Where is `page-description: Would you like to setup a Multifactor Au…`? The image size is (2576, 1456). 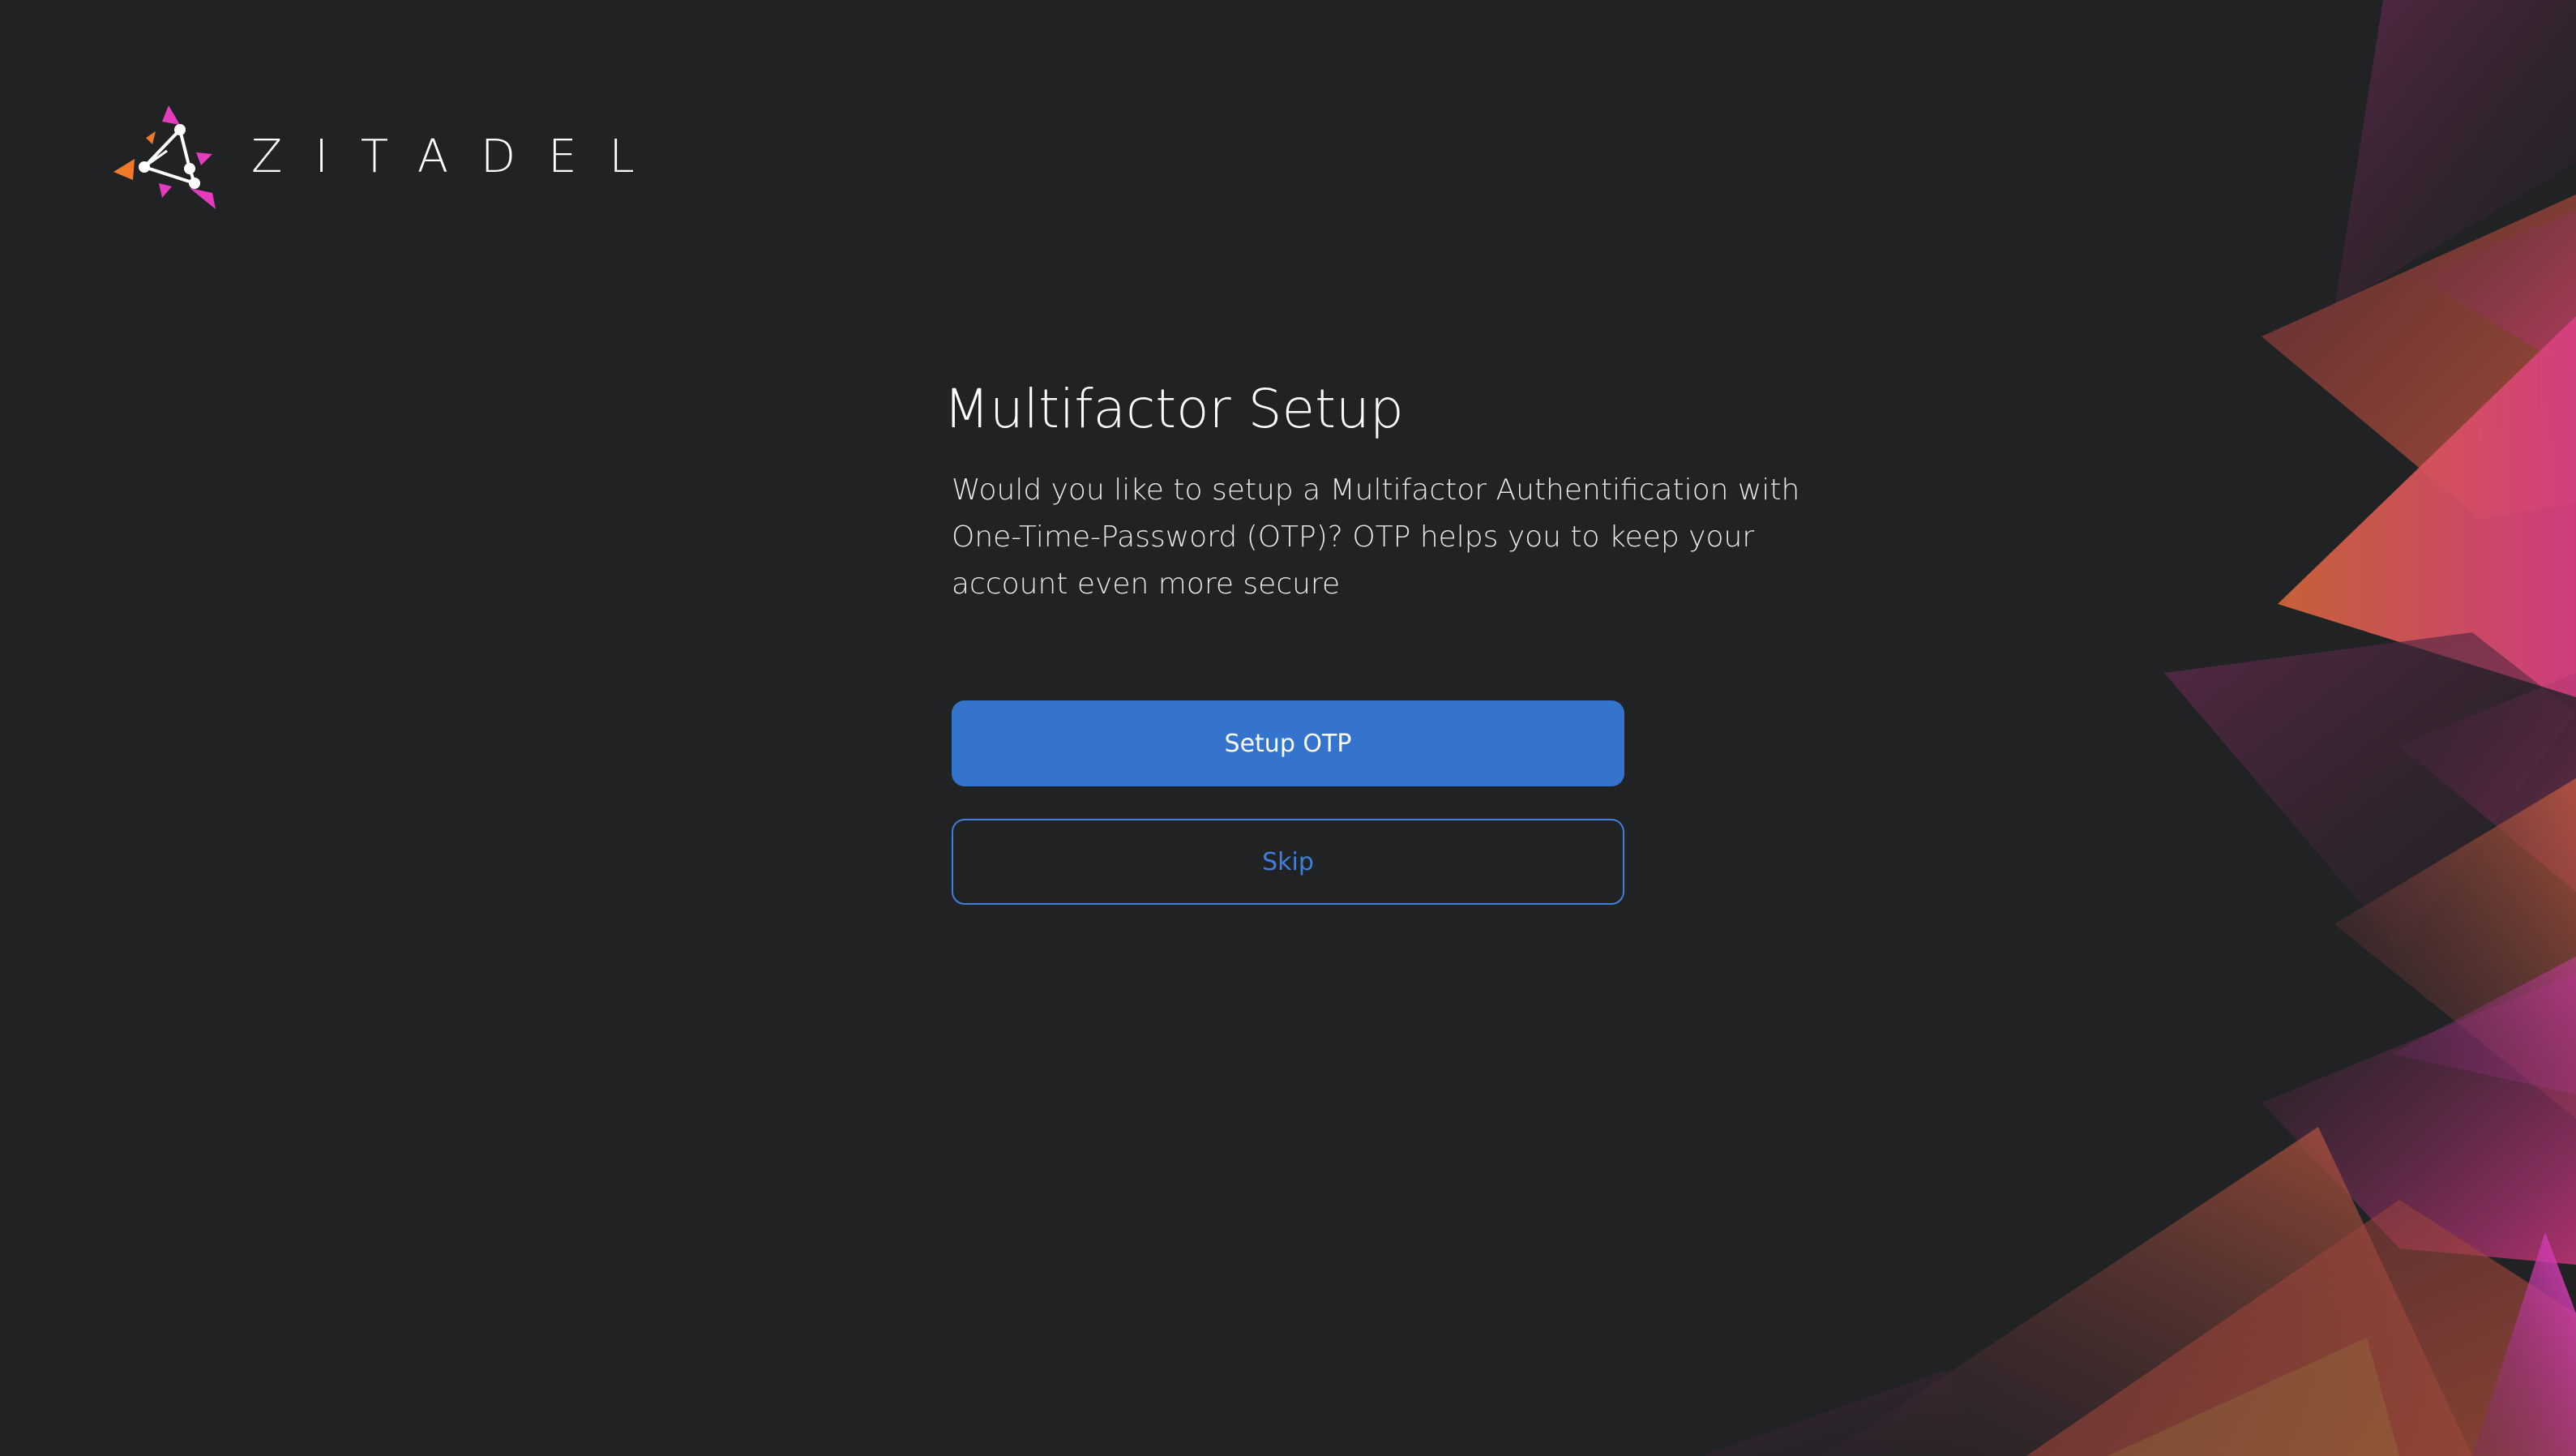
page-description: Would you like to setup a Multifactor Au… is located at coordinates (1376, 537).